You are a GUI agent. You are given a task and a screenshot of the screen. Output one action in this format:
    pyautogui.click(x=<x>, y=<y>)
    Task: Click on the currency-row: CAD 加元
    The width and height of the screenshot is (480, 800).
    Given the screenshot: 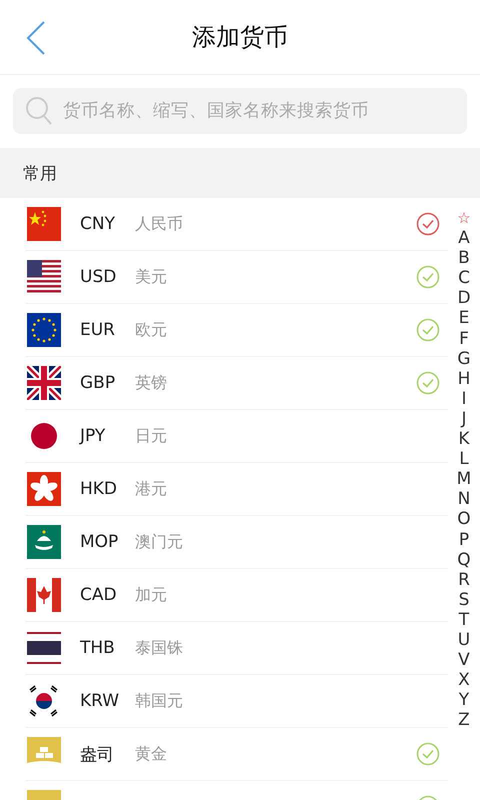 What is the action you would take?
    pyautogui.click(x=236, y=595)
    